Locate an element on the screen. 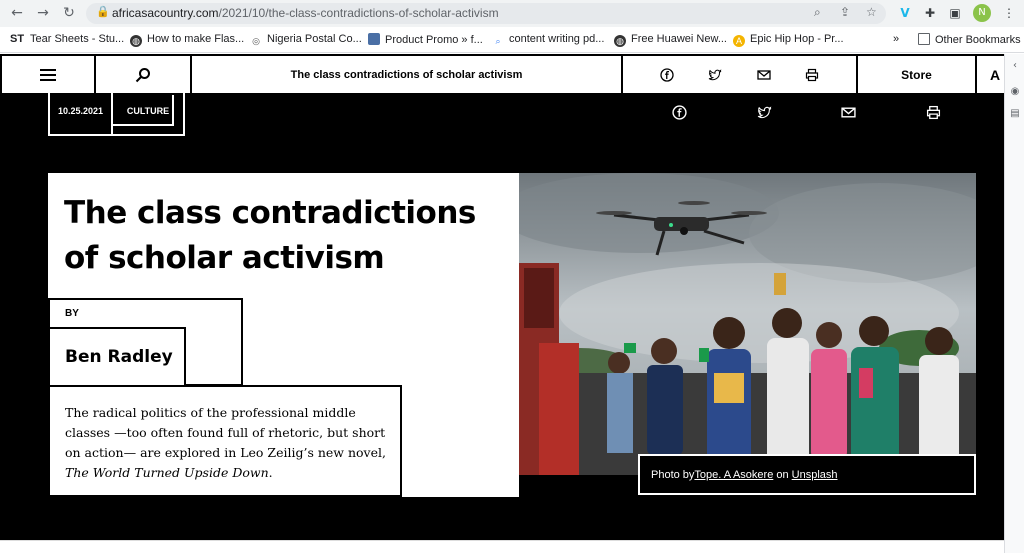 The height and width of the screenshot is (553, 1024). author-name: Ben Radley is located at coordinates (119, 357).